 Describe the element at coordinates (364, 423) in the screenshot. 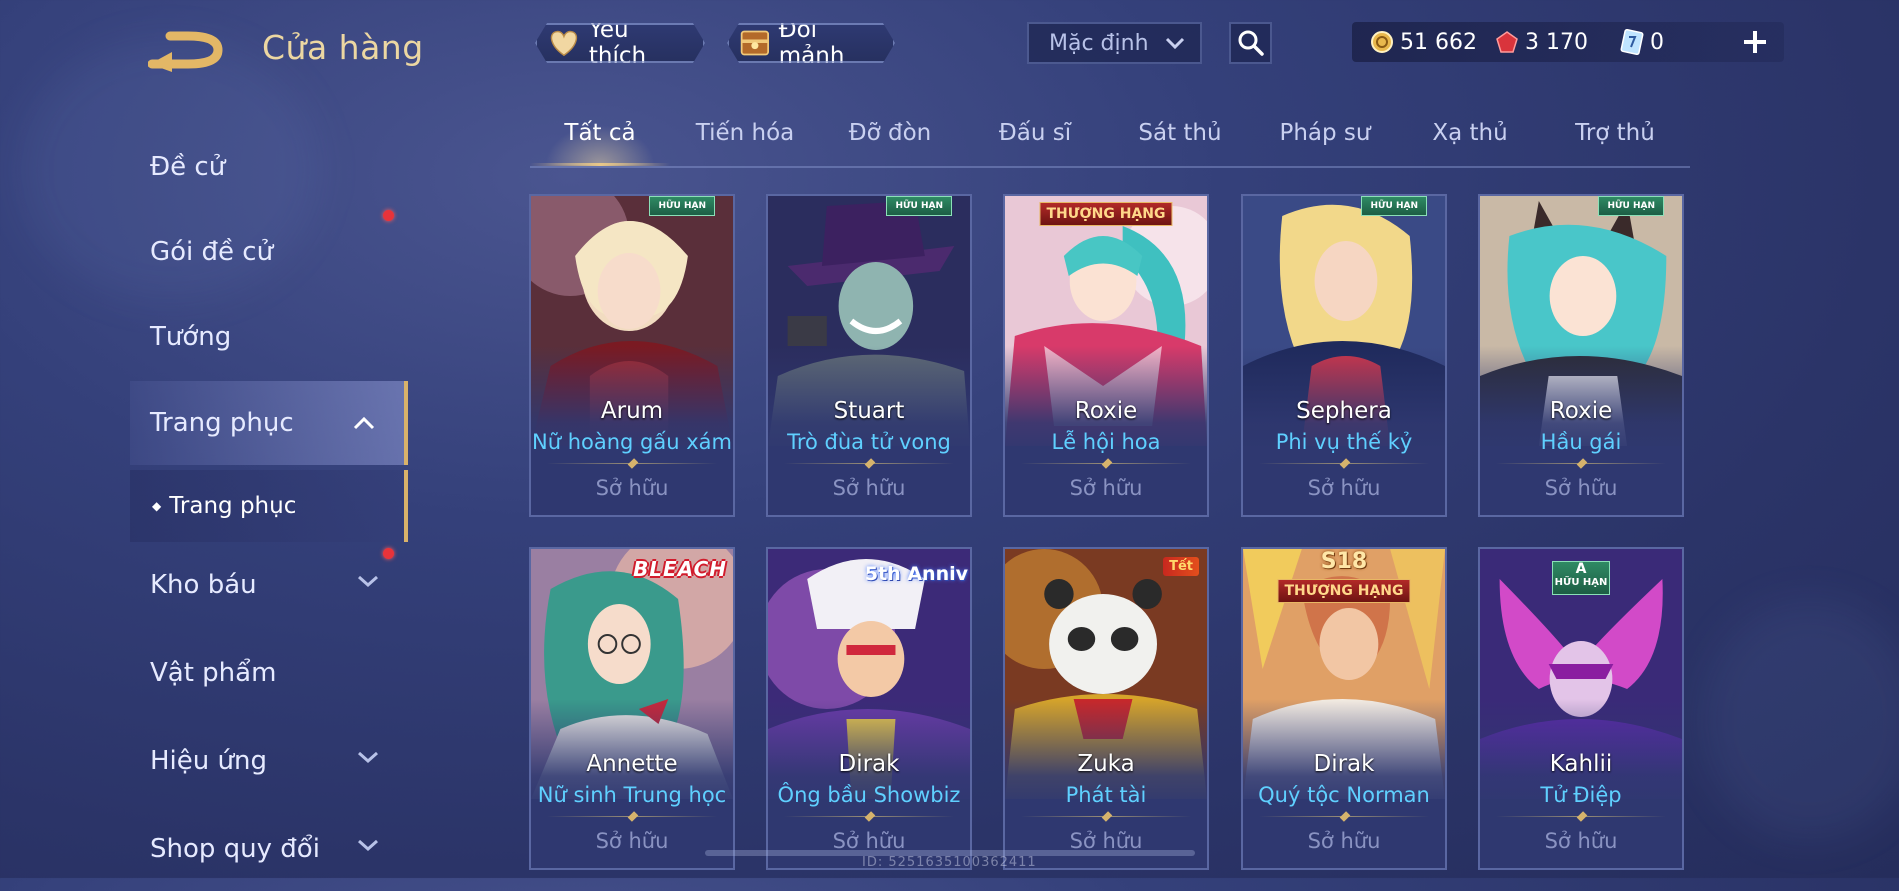

I see `chevron-up-icon` at that location.